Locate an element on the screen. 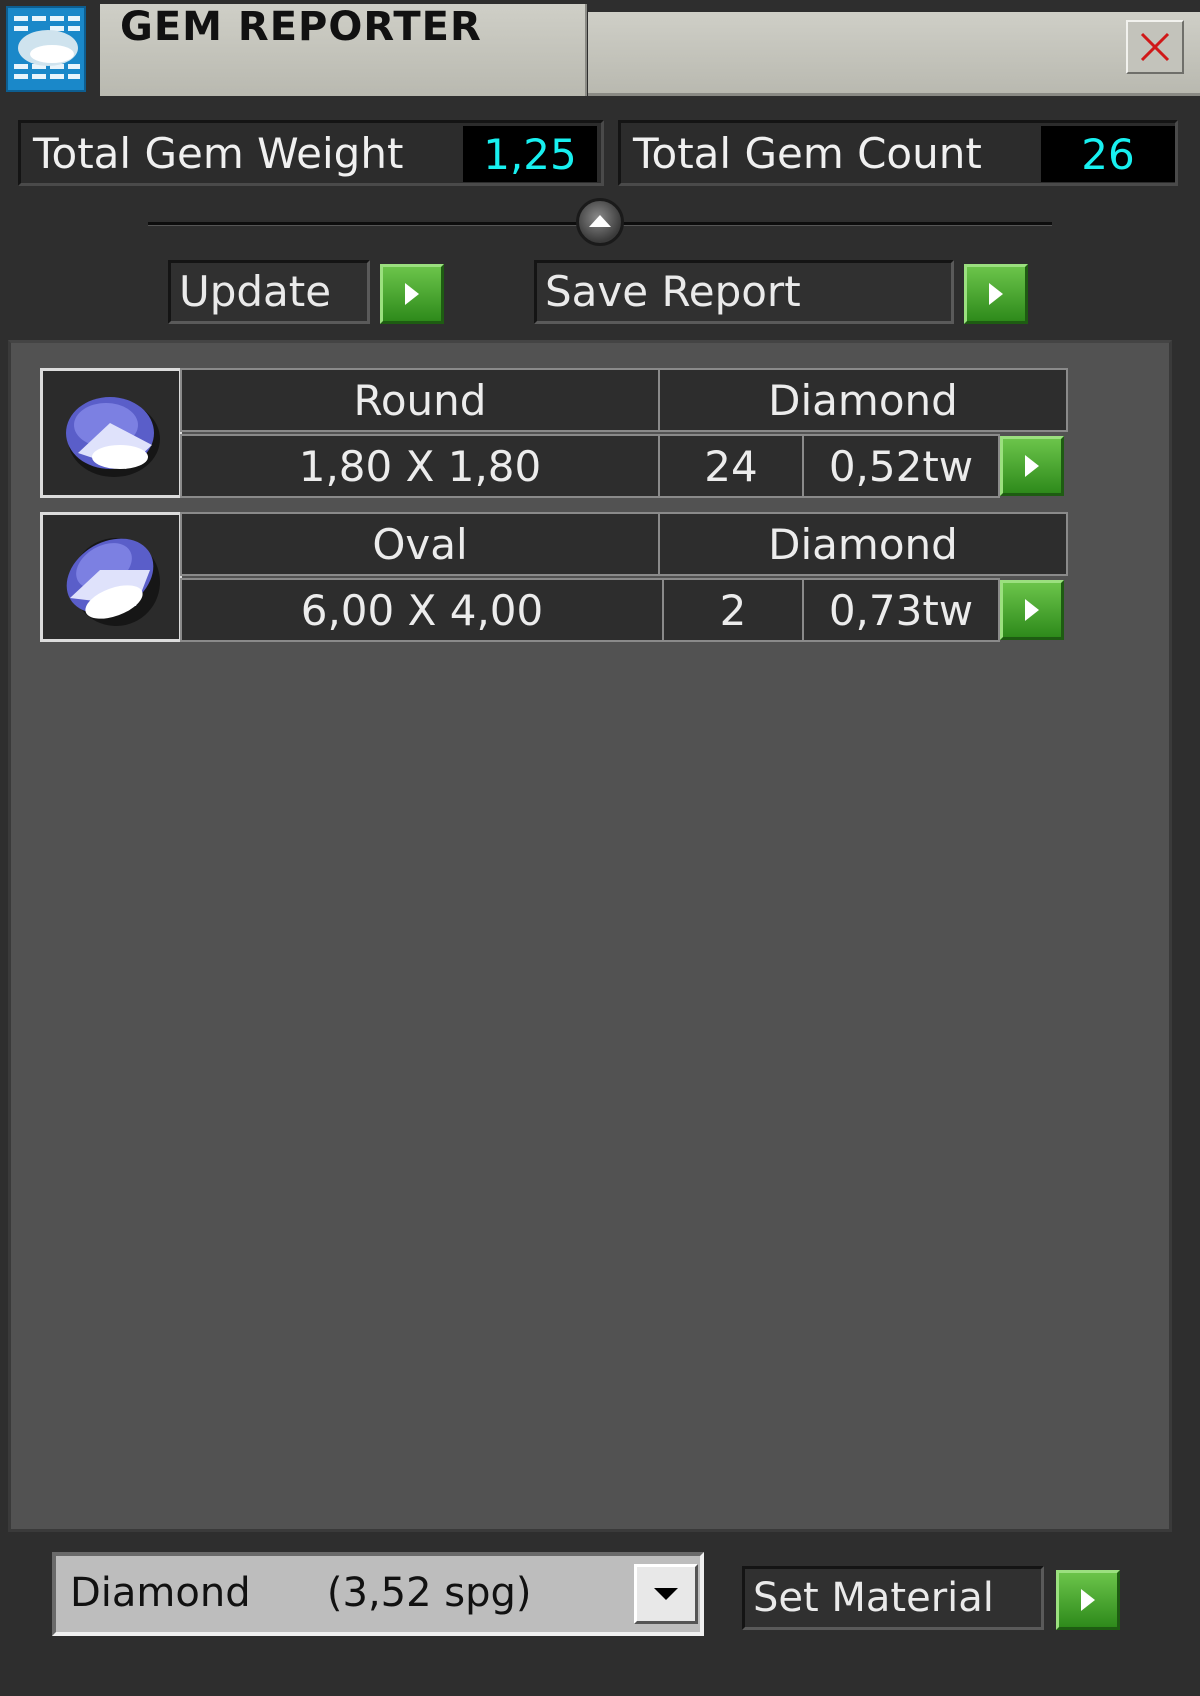  title-bar-fill is located at coordinates (894, 54).